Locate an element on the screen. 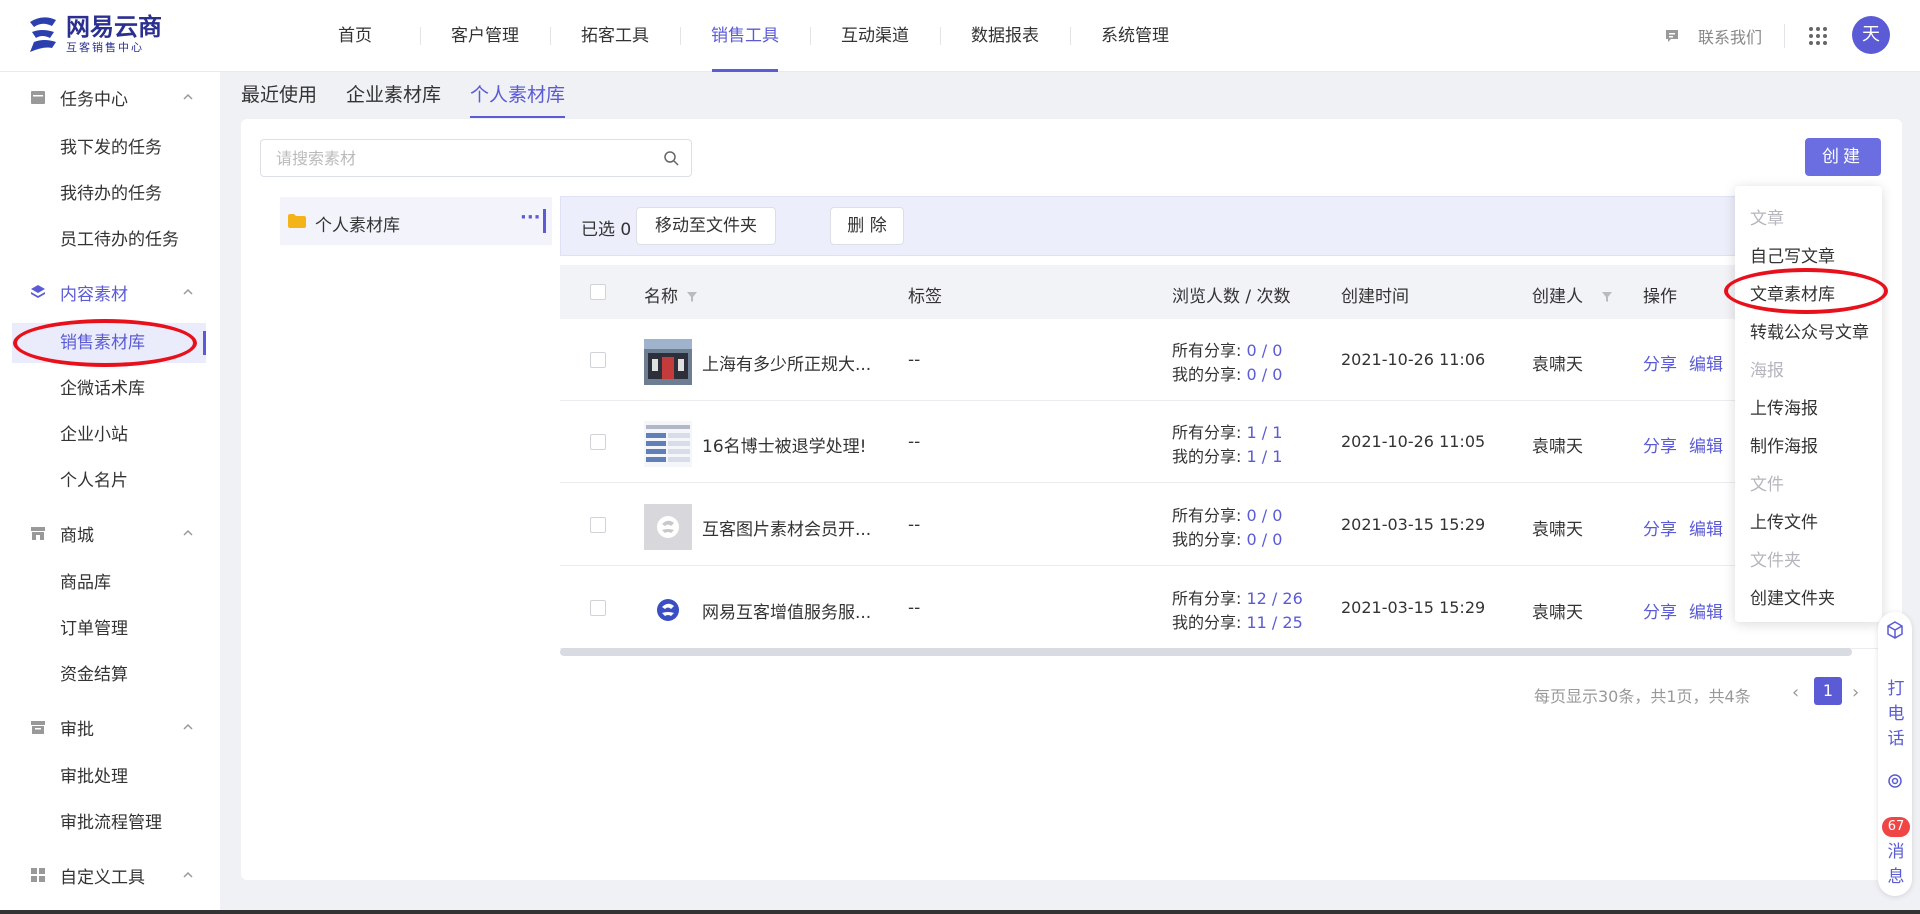 The image size is (1920, 914). menu-item-upload-poster: 上传海报 is located at coordinates (1784, 406).